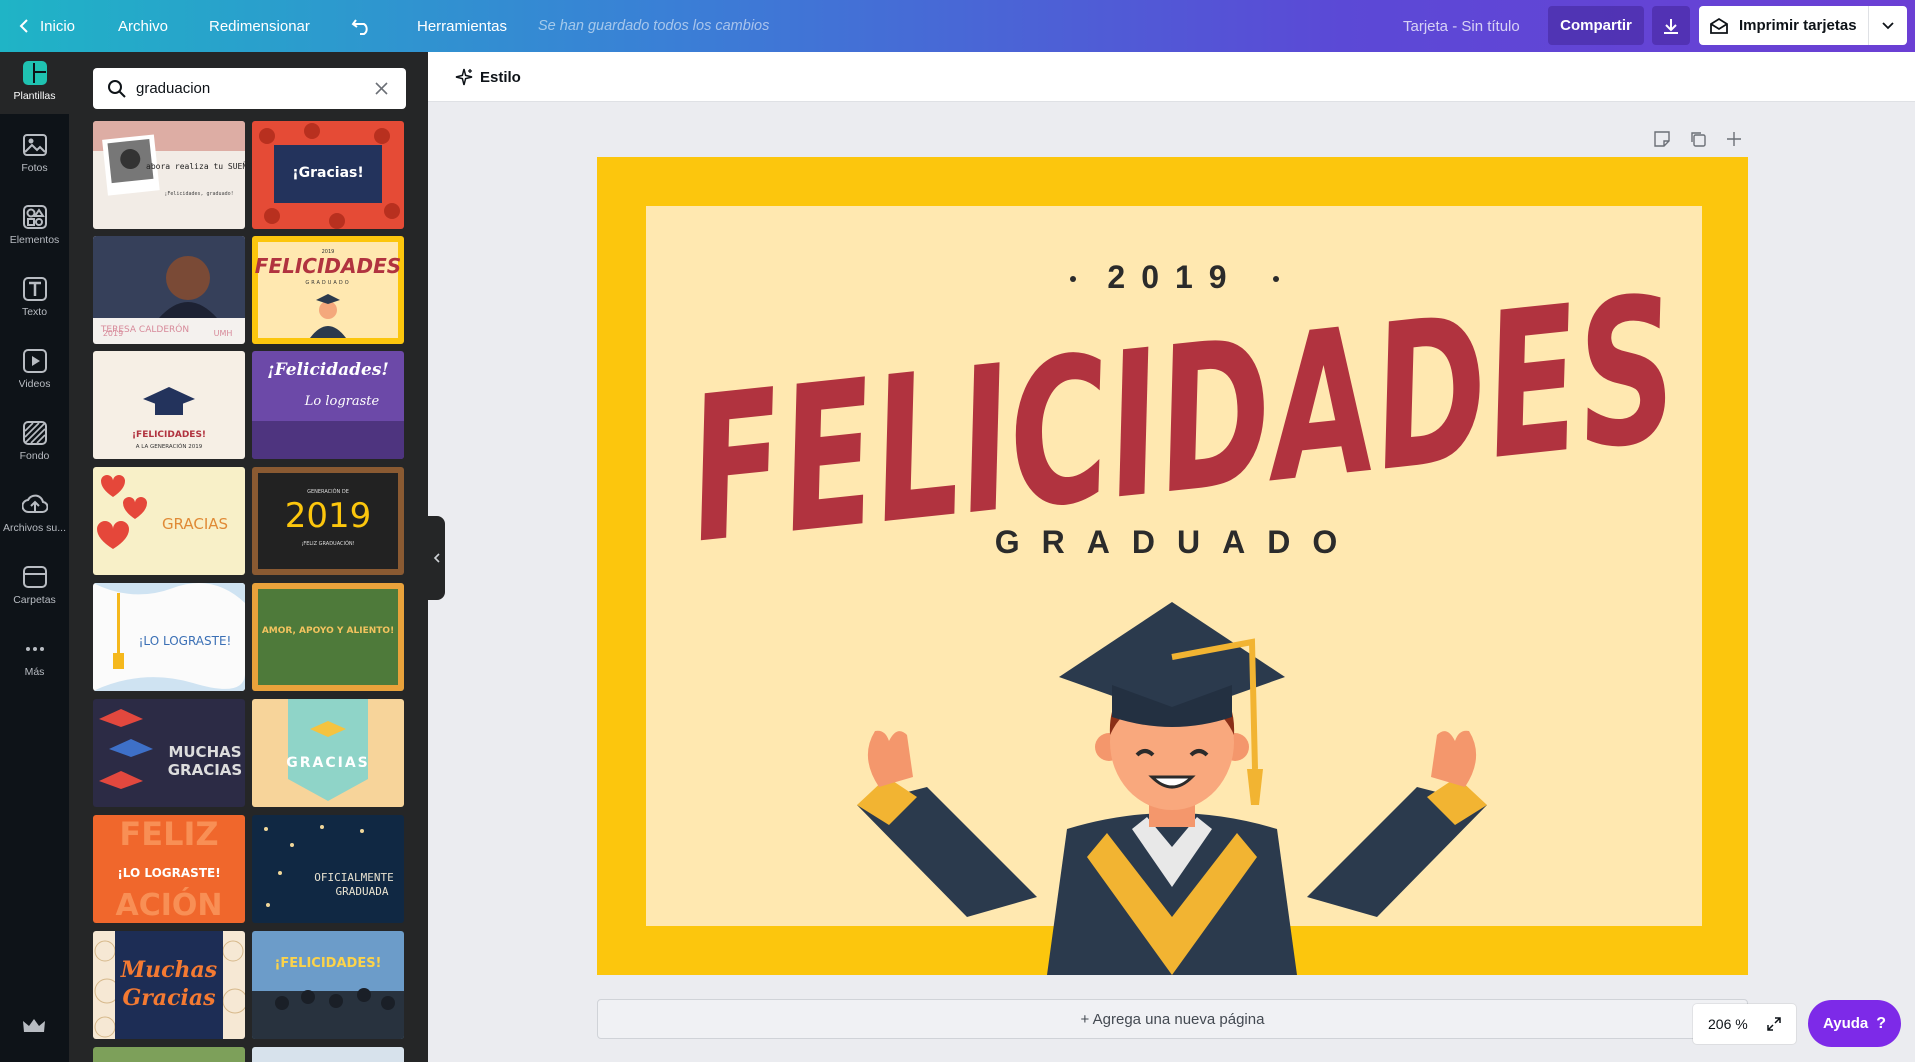 The width and height of the screenshot is (1915, 1062). What do you see at coordinates (328, 869) in the screenshot?
I see `template-thumbnail: OFICIALMENTE GRADUADA` at bounding box center [328, 869].